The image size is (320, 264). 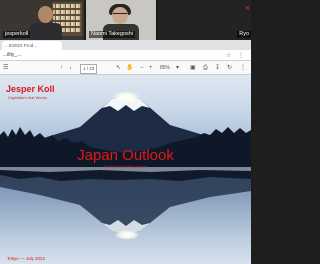 I want to click on slide-footer: Tokyo — July 2022, so click(x=26, y=258).